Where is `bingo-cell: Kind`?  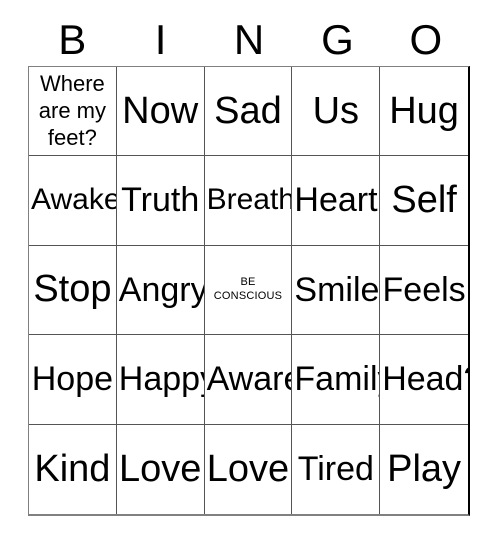 bingo-cell: Kind is located at coordinates (73, 469).